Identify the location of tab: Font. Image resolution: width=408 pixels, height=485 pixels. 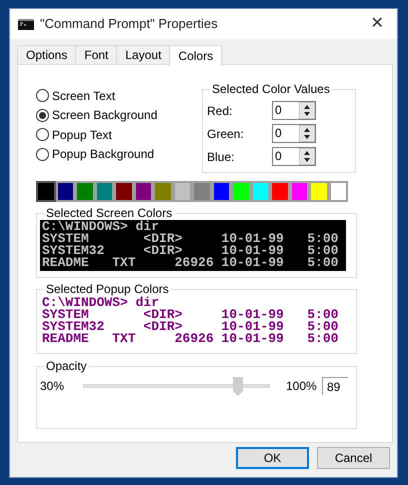
(95, 55).